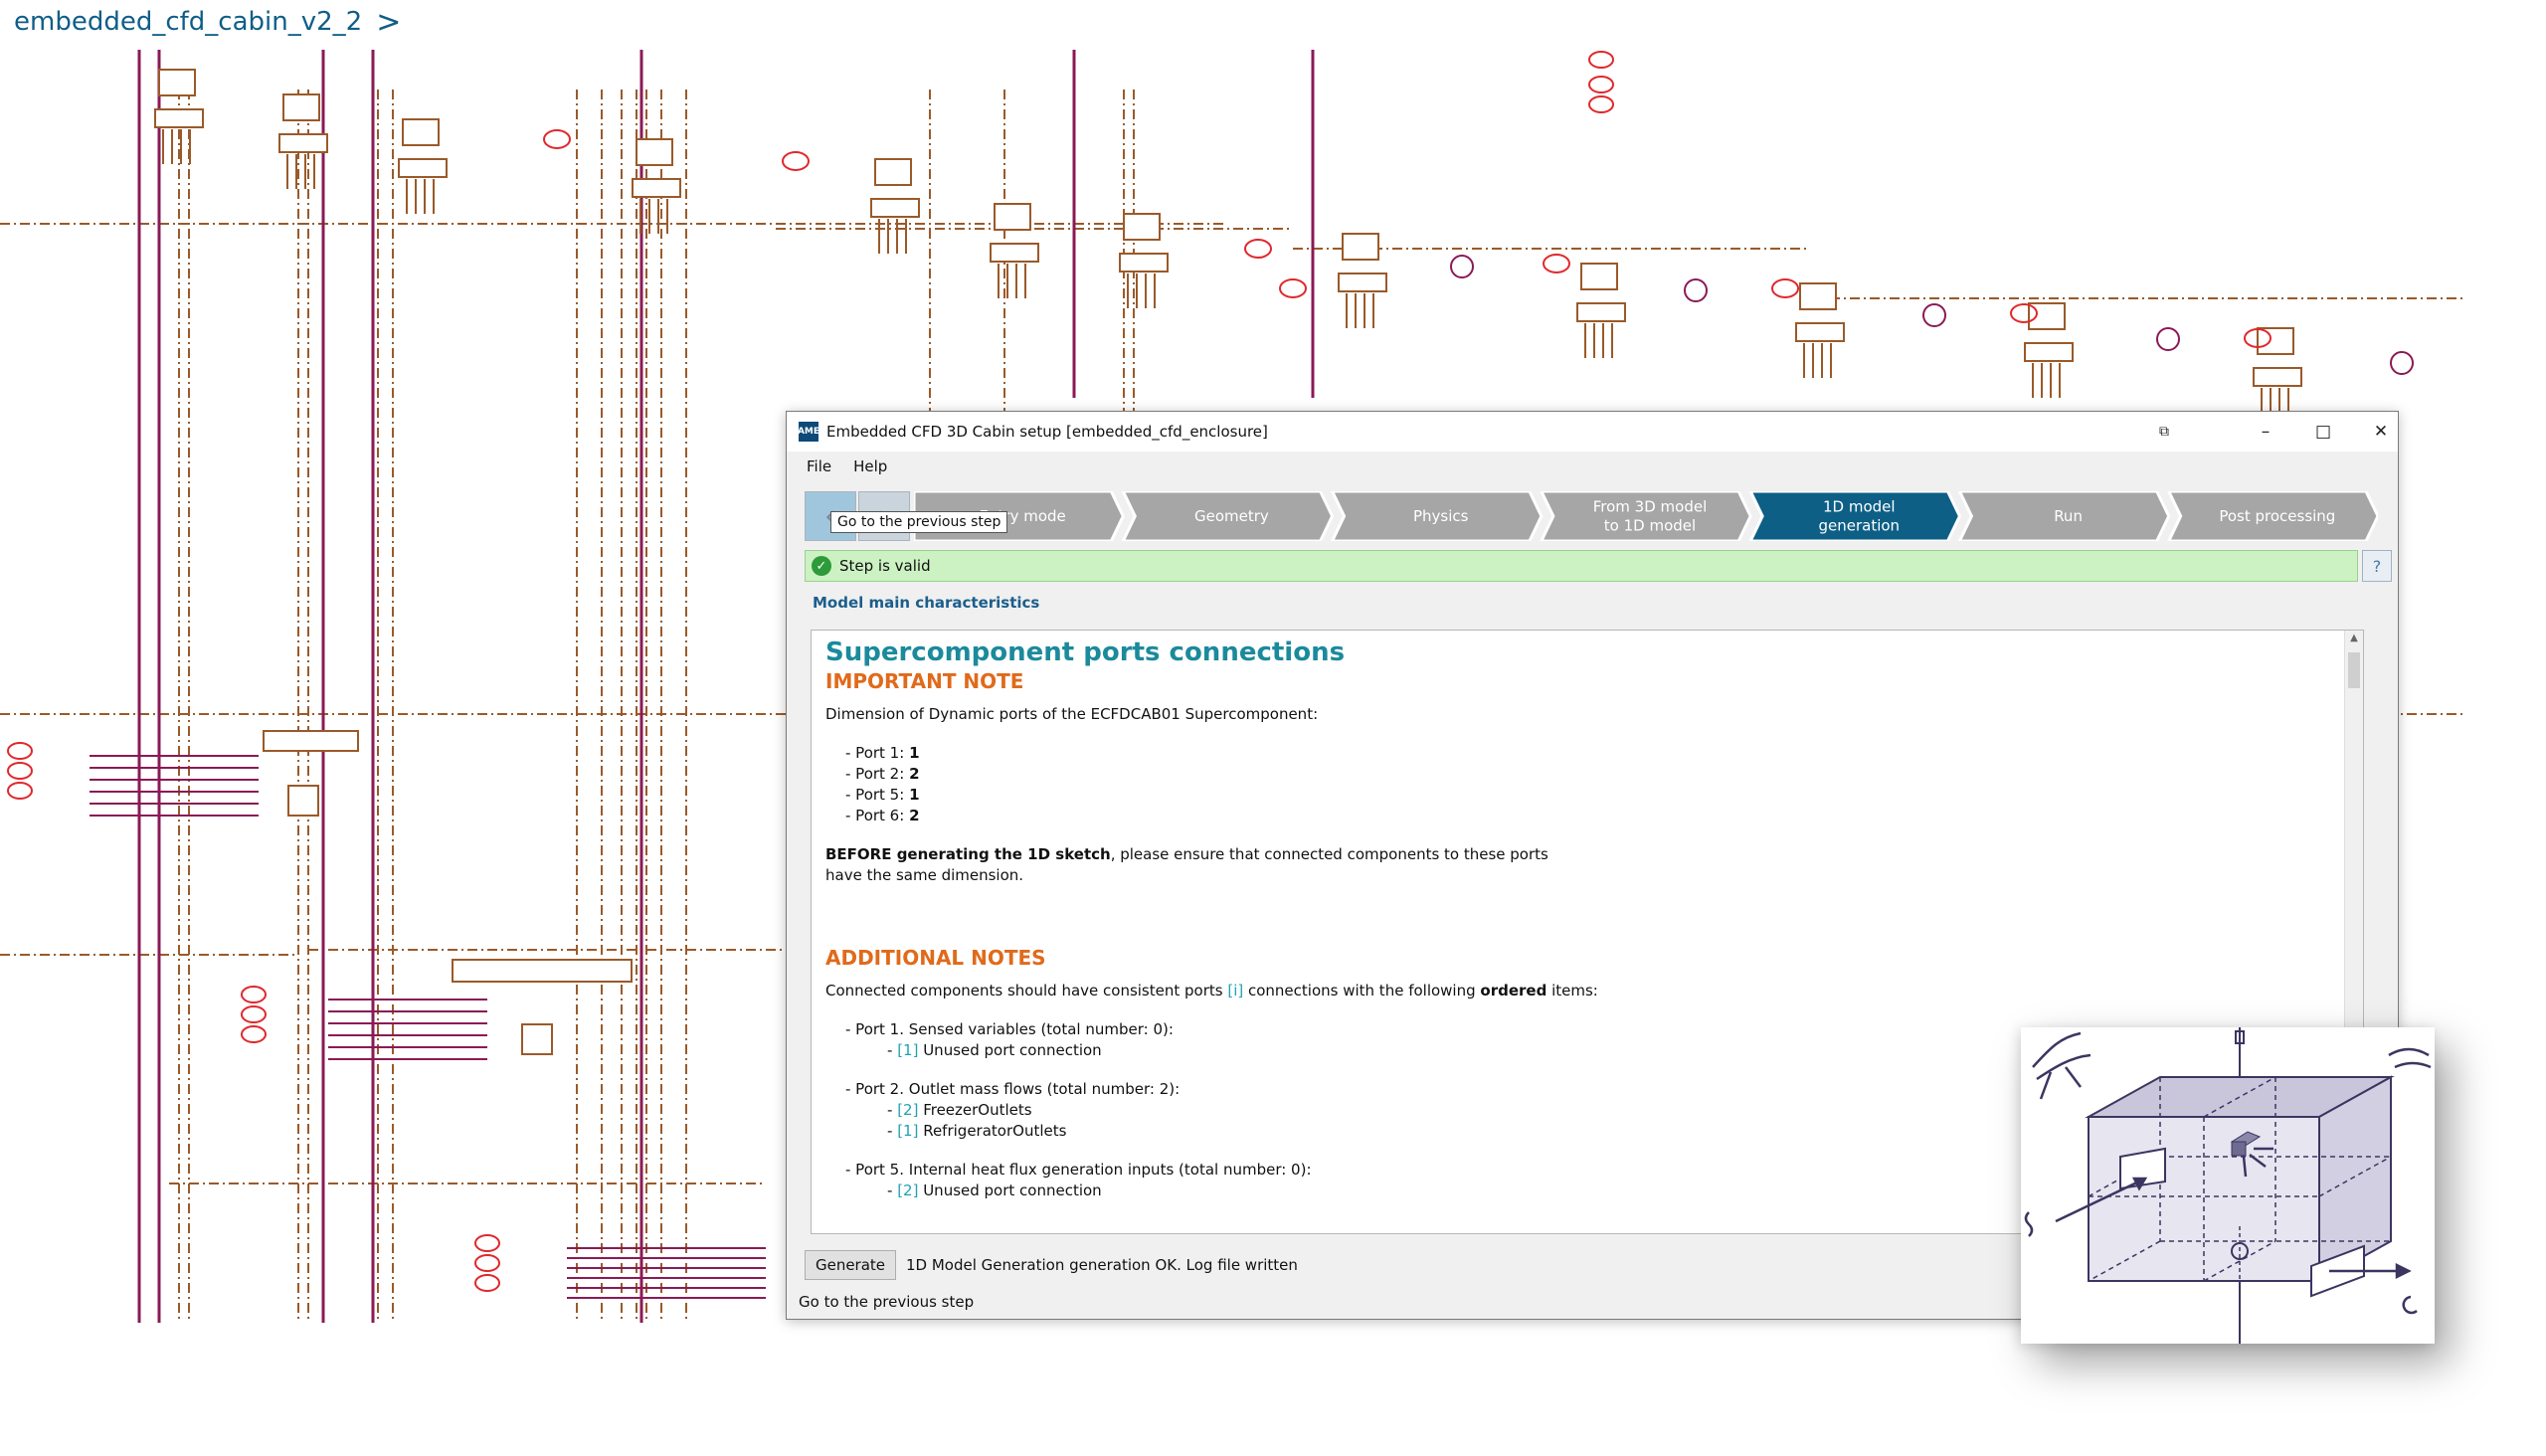 The height and width of the screenshot is (1456, 2546). I want to click on menu-help: Help, so click(870, 466).